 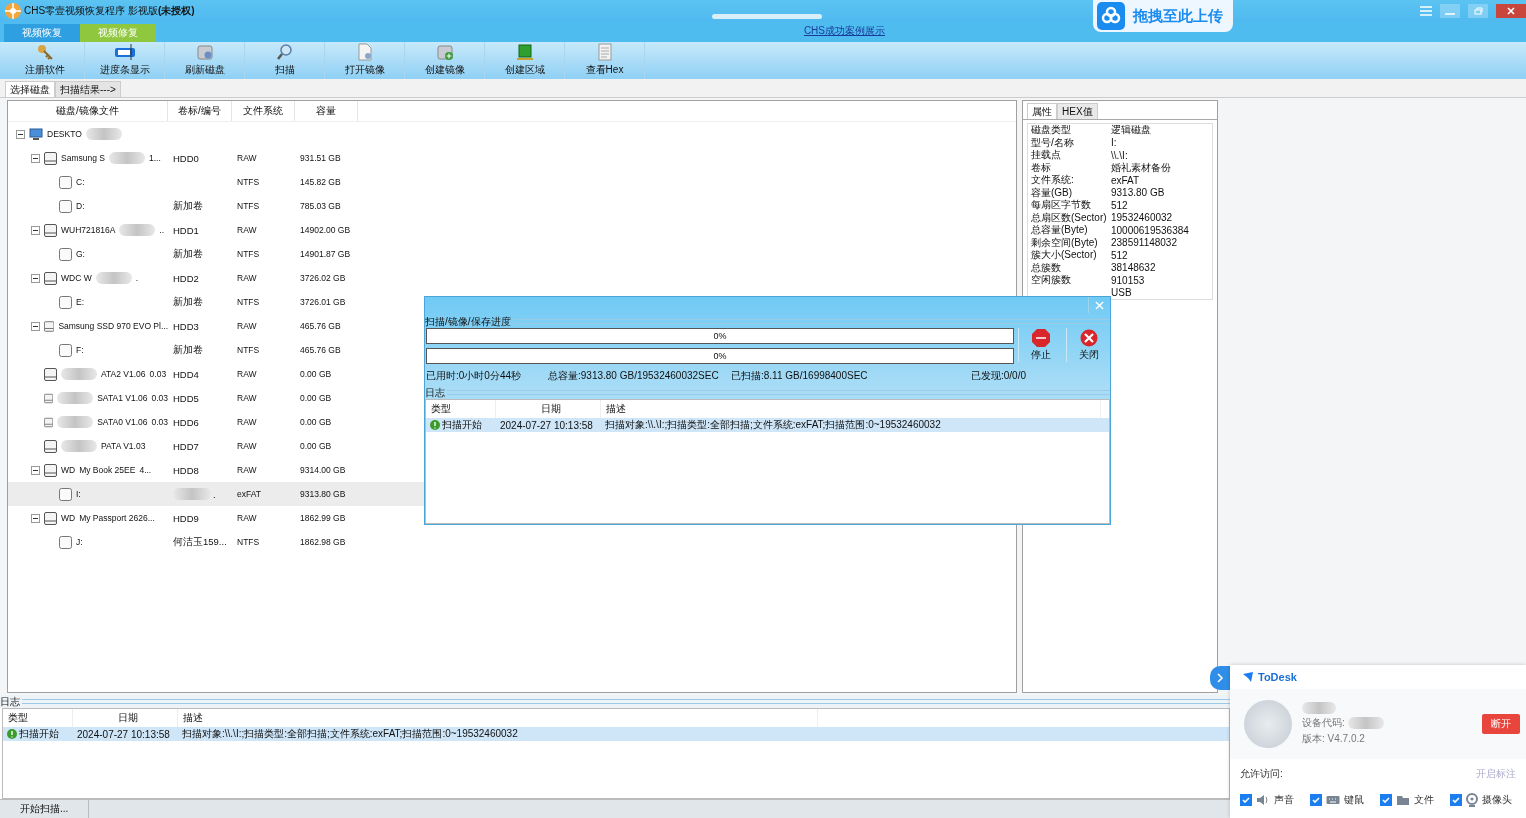 What do you see at coordinates (64, 134) in the screenshot?
I see `drive-name: DESKTO` at bounding box center [64, 134].